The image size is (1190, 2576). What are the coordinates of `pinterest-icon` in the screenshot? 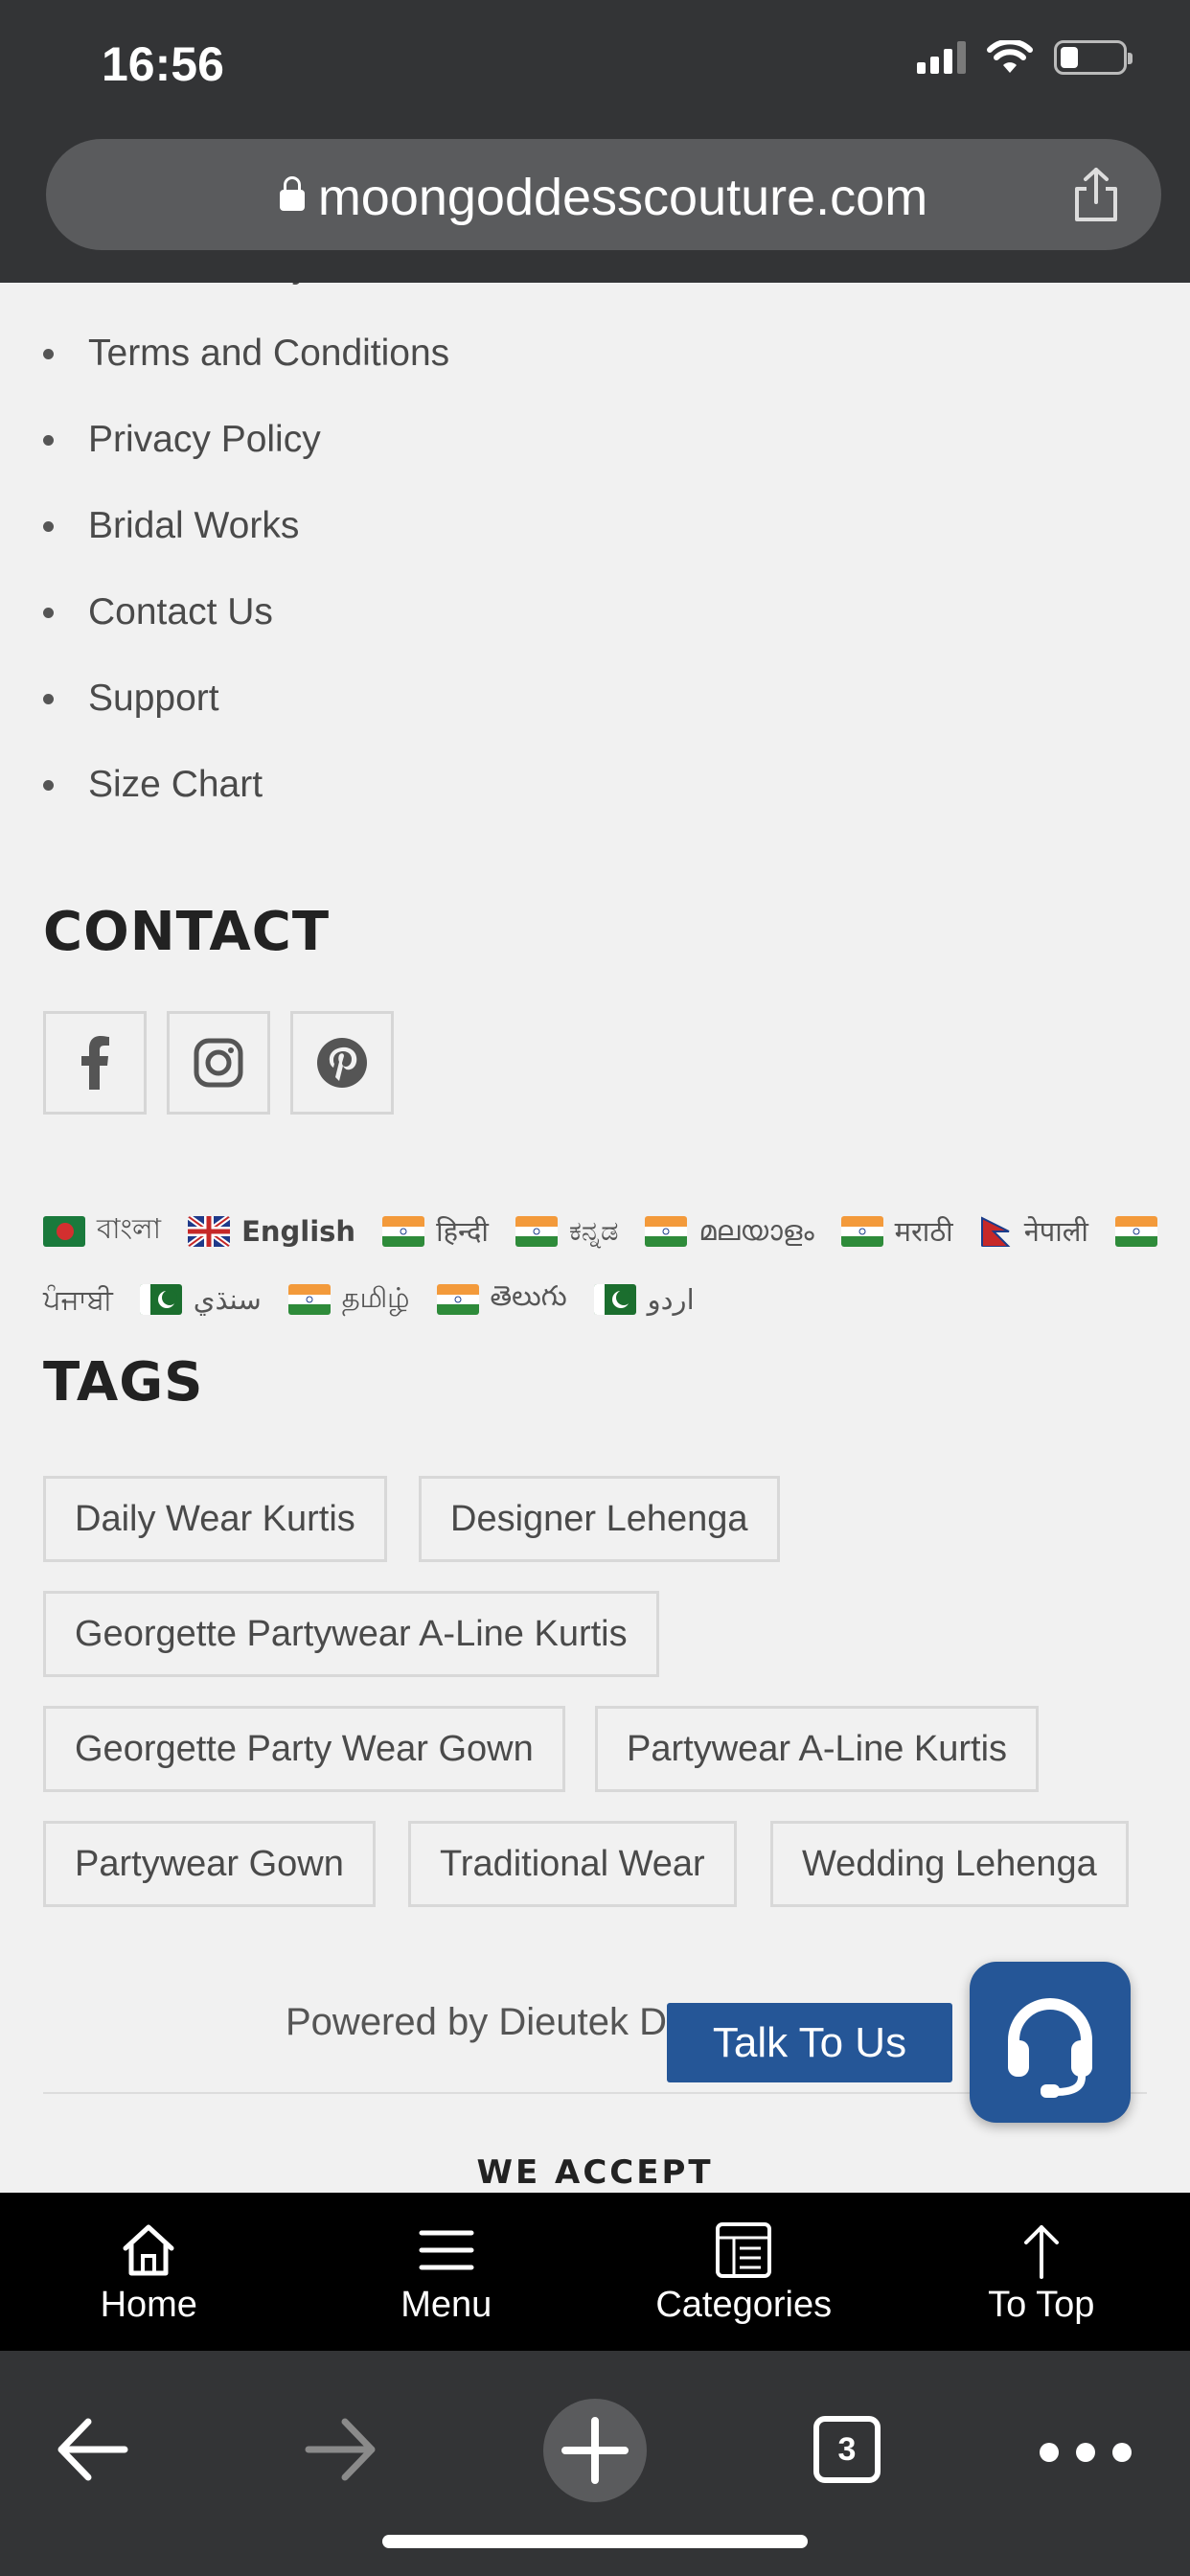 It's located at (342, 1063).